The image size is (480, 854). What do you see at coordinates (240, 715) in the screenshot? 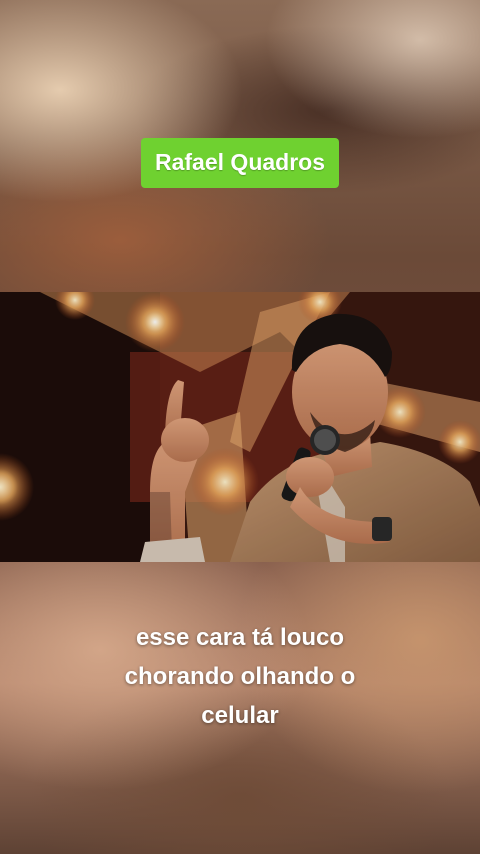
I see `caption-line-3: celular` at bounding box center [240, 715].